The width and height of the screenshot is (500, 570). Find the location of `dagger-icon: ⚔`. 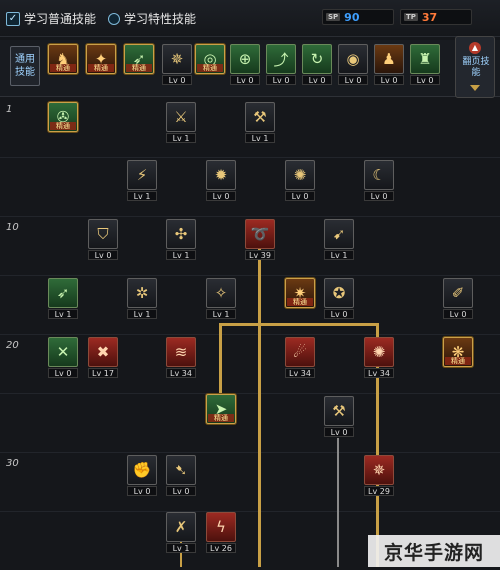

dagger-icon: ⚔ is located at coordinates (181, 117).